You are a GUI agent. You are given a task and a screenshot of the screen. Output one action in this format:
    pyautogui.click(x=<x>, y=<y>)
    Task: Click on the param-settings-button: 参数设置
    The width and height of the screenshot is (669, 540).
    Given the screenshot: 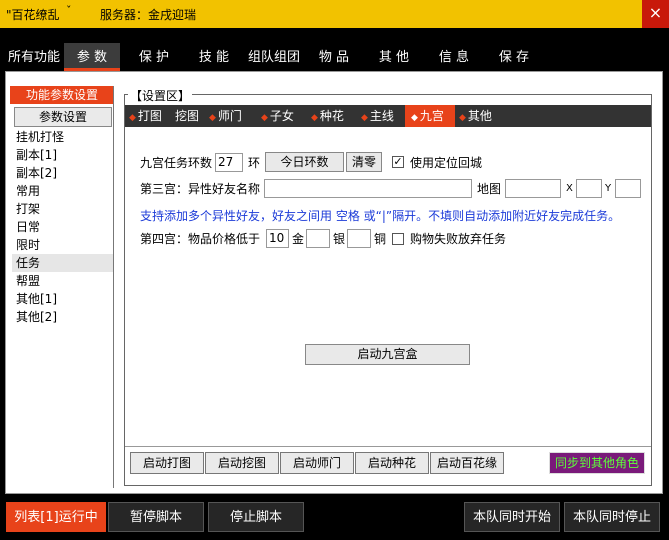 What is the action you would take?
    pyautogui.click(x=63, y=117)
    